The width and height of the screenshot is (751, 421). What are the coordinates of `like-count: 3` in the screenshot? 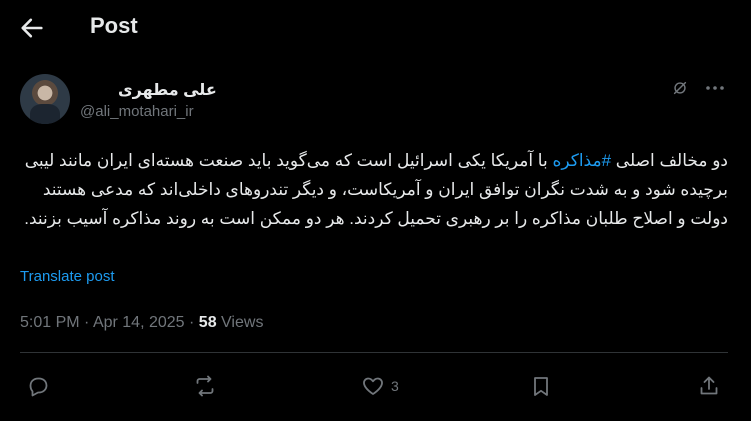 It's located at (395, 386).